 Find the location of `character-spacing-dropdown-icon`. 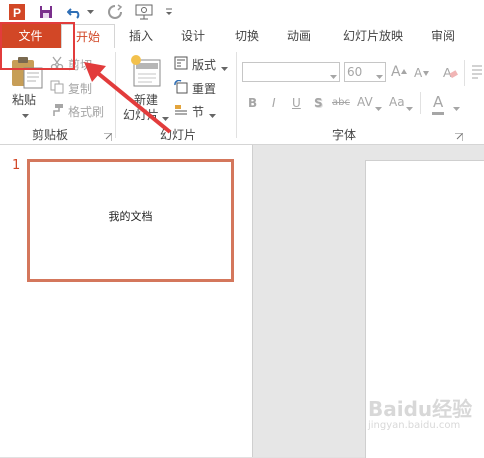

character-spacing-dropdown-icon is located at coordinates (378, 108).